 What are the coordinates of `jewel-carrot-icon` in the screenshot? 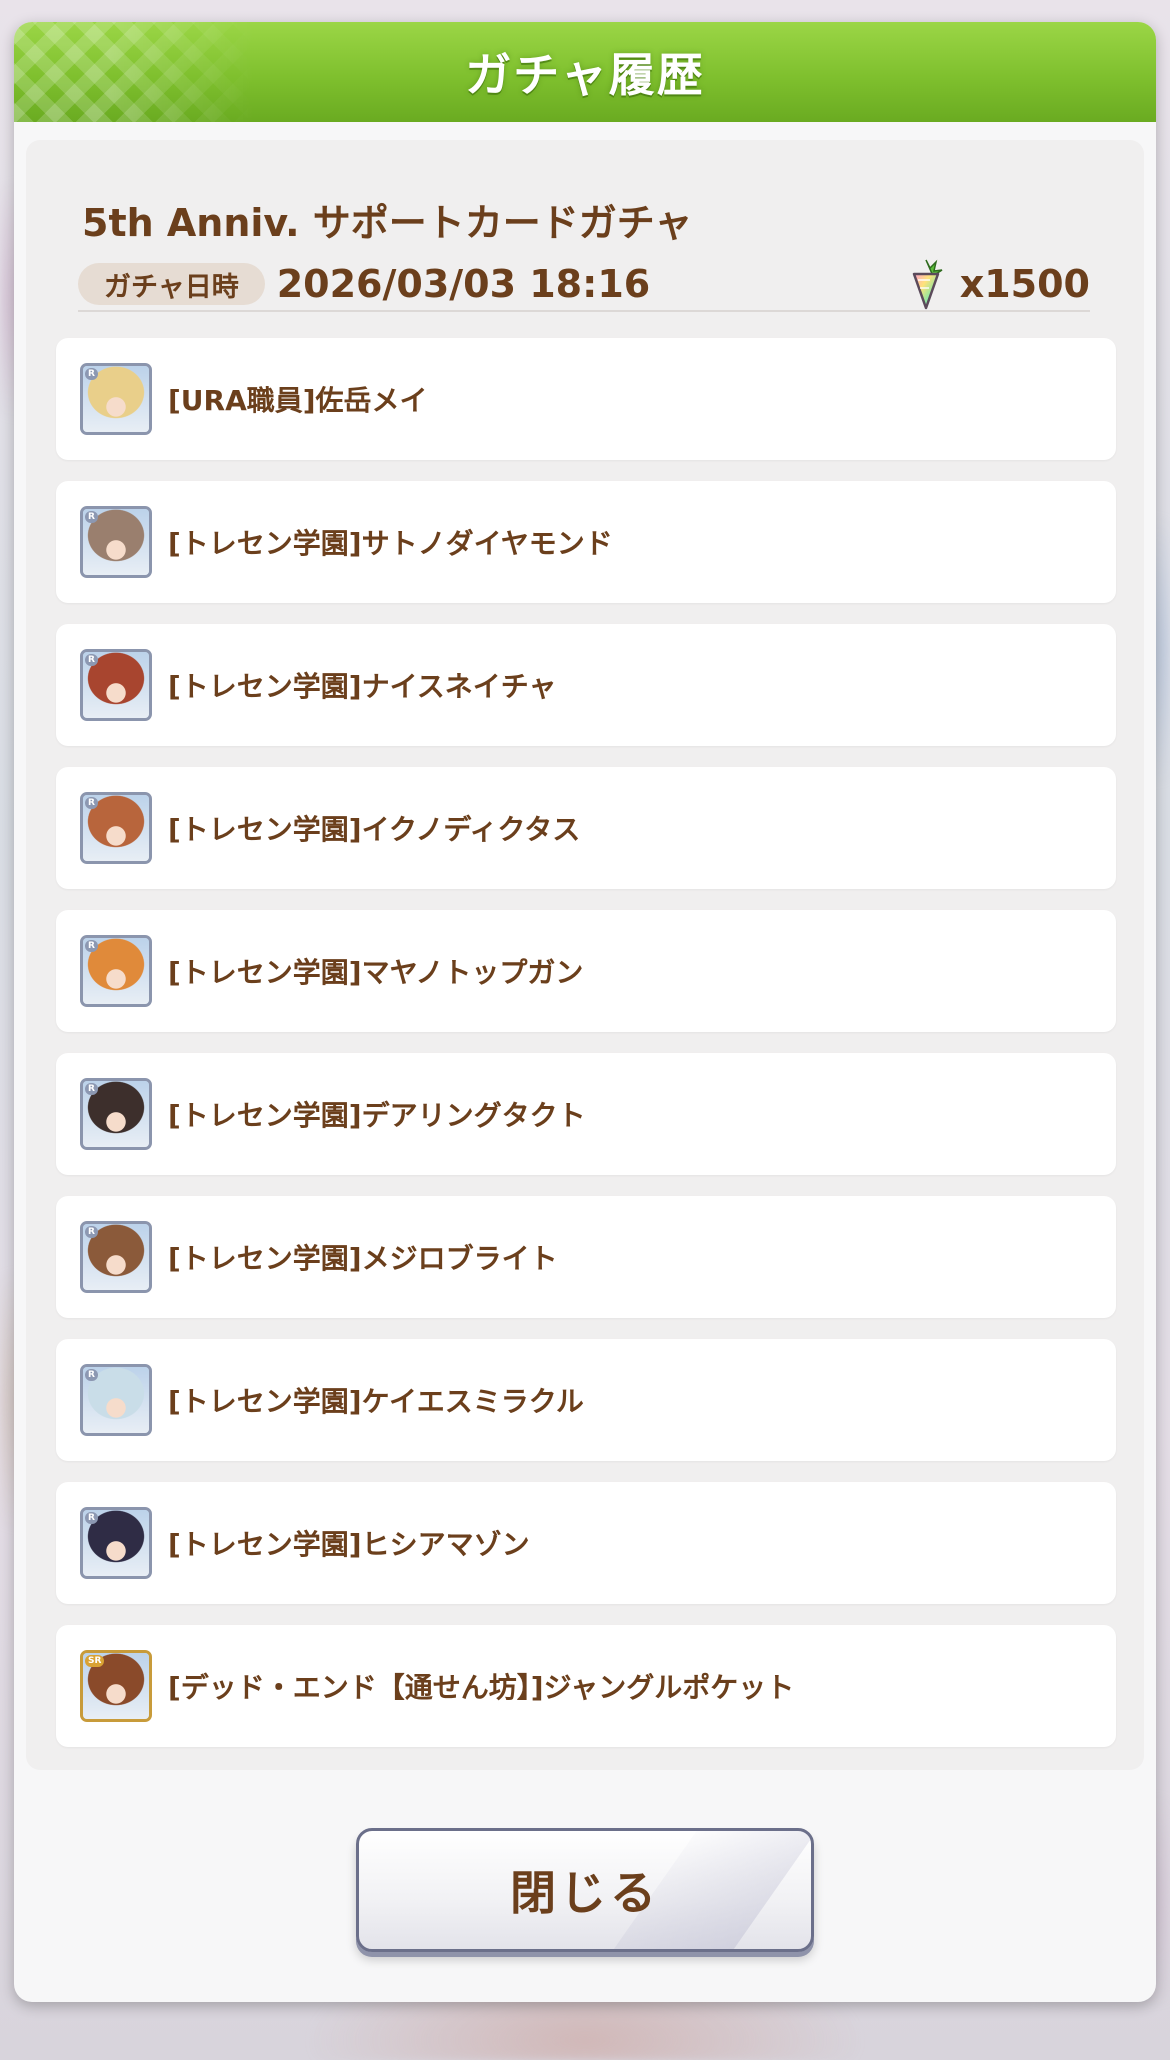 It's located at (927, 284).